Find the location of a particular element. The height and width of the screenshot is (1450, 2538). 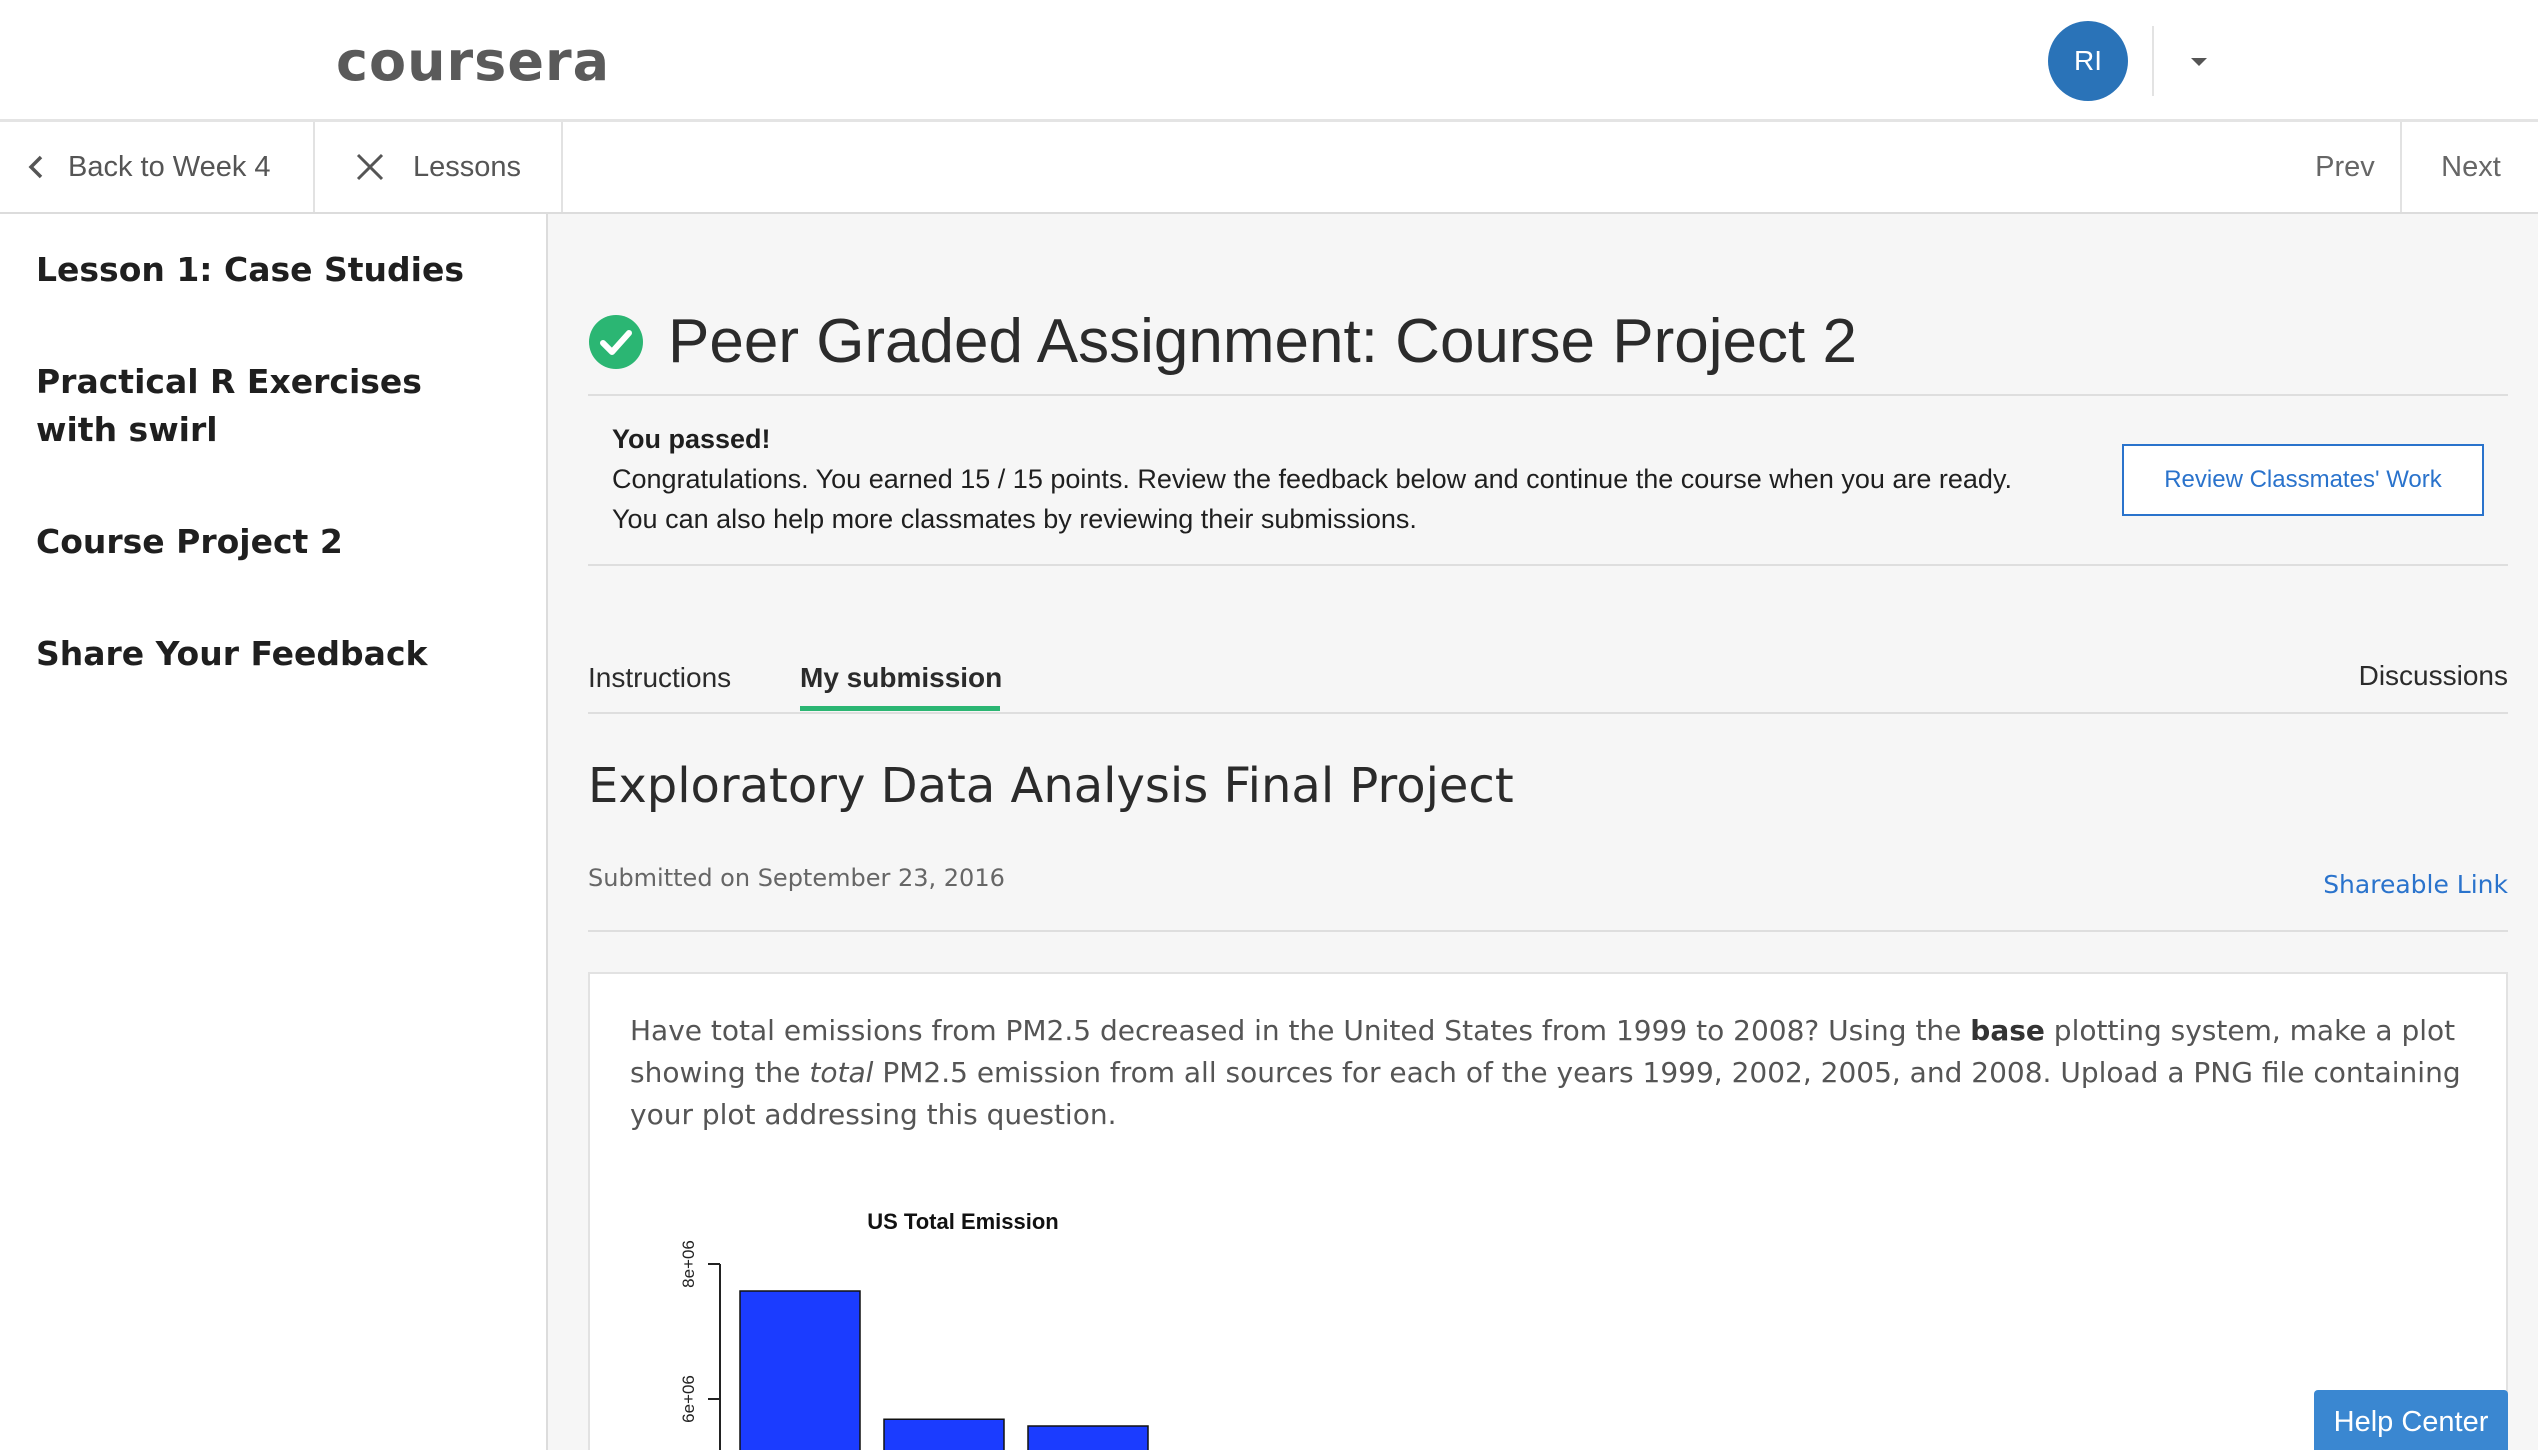

close-icon is located at coordinates (370, 167).